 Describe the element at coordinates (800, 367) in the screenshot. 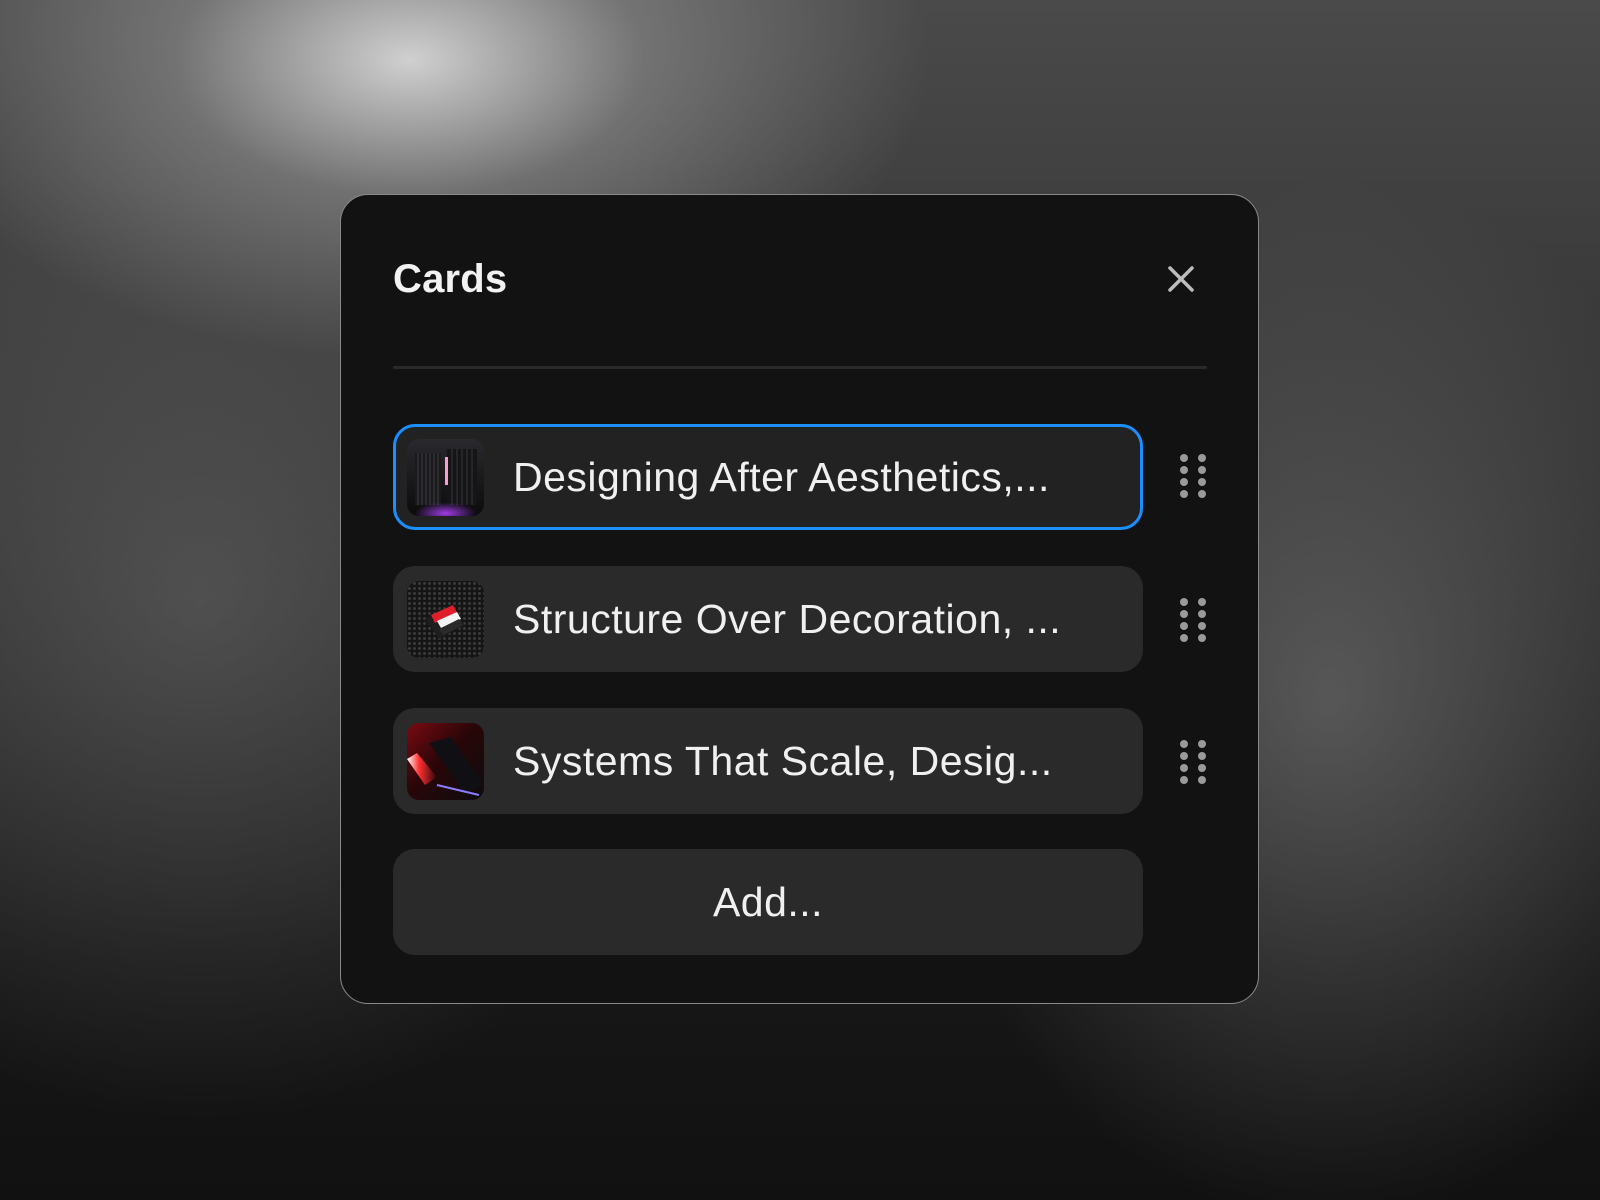

I see `header-divider` at that location.